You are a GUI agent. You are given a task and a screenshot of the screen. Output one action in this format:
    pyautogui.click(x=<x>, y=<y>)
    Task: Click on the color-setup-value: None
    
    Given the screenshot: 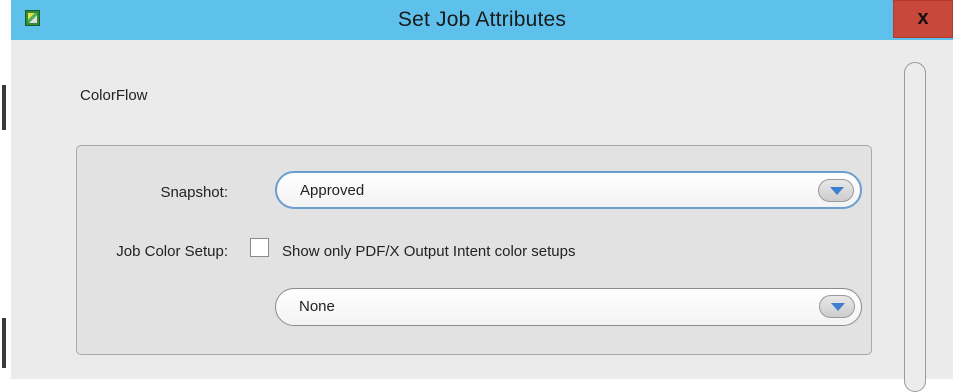 What is the action you would take?
    pyautogui.click(x=317, y=306)
    